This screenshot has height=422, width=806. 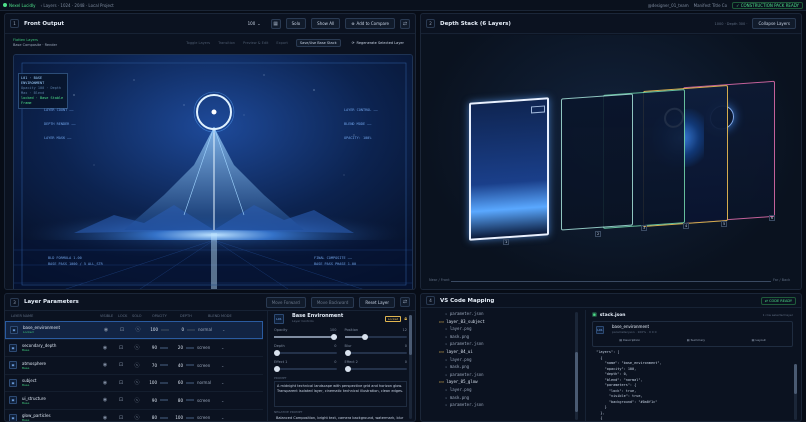 What do you see at coordinates (375, 353) in the screenshot?
I see `blur-slider` at bounding box center [375, 353].